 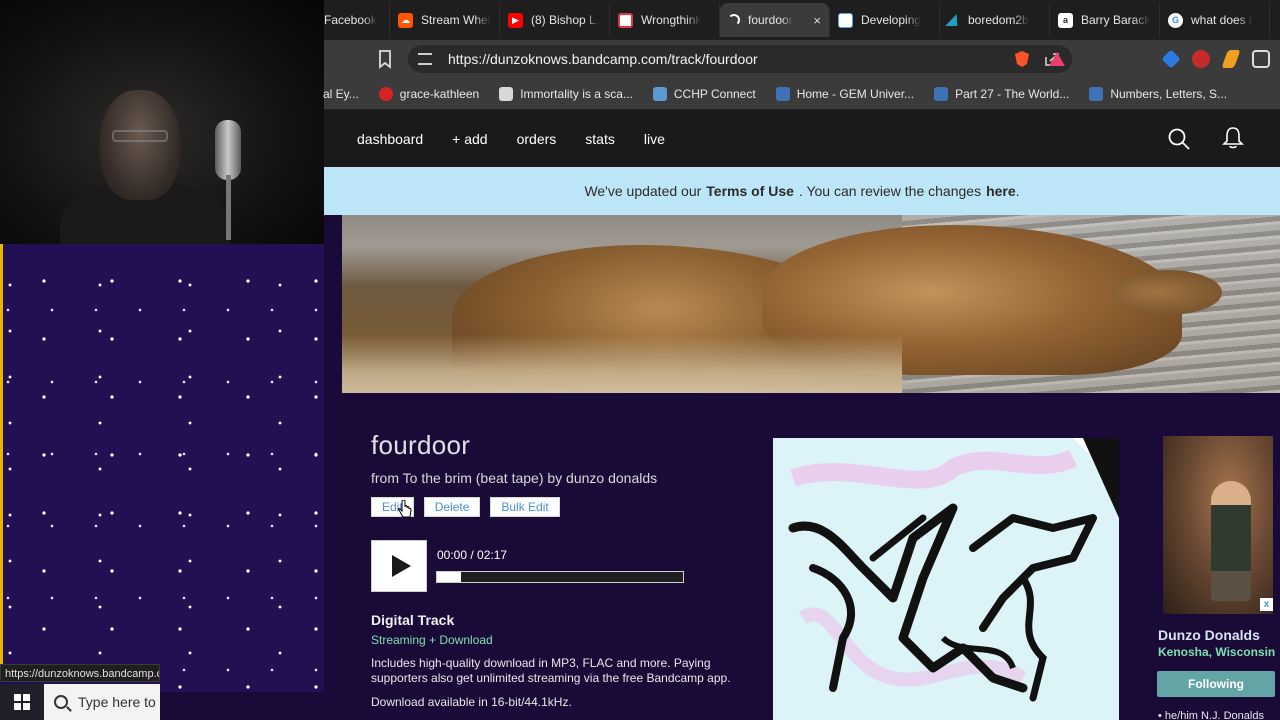 What do you see at coordinates (814, 20) in the screenshot?
I see `close-tab-icon: ×` at bounding box center [814, 20].